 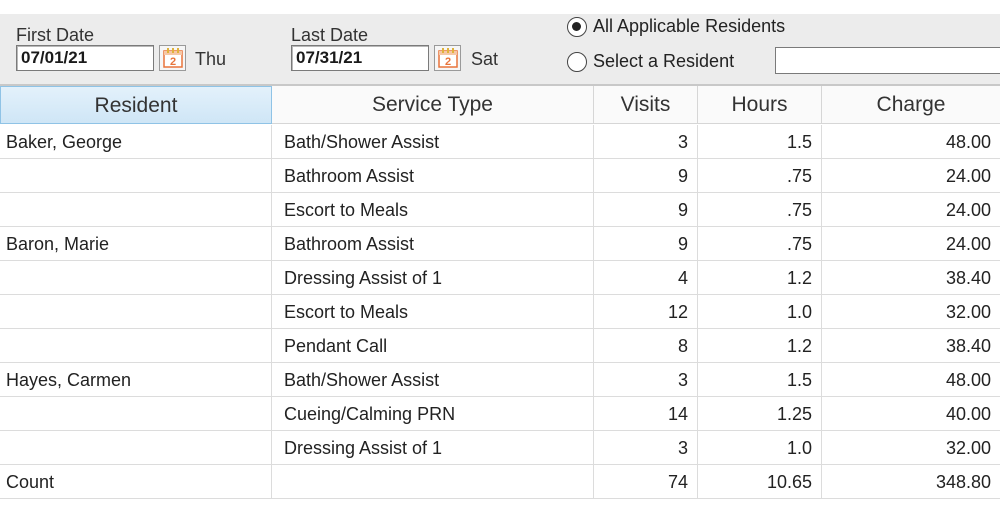 I want to click on first-date-label: First Date, so click(x=55, y=35).